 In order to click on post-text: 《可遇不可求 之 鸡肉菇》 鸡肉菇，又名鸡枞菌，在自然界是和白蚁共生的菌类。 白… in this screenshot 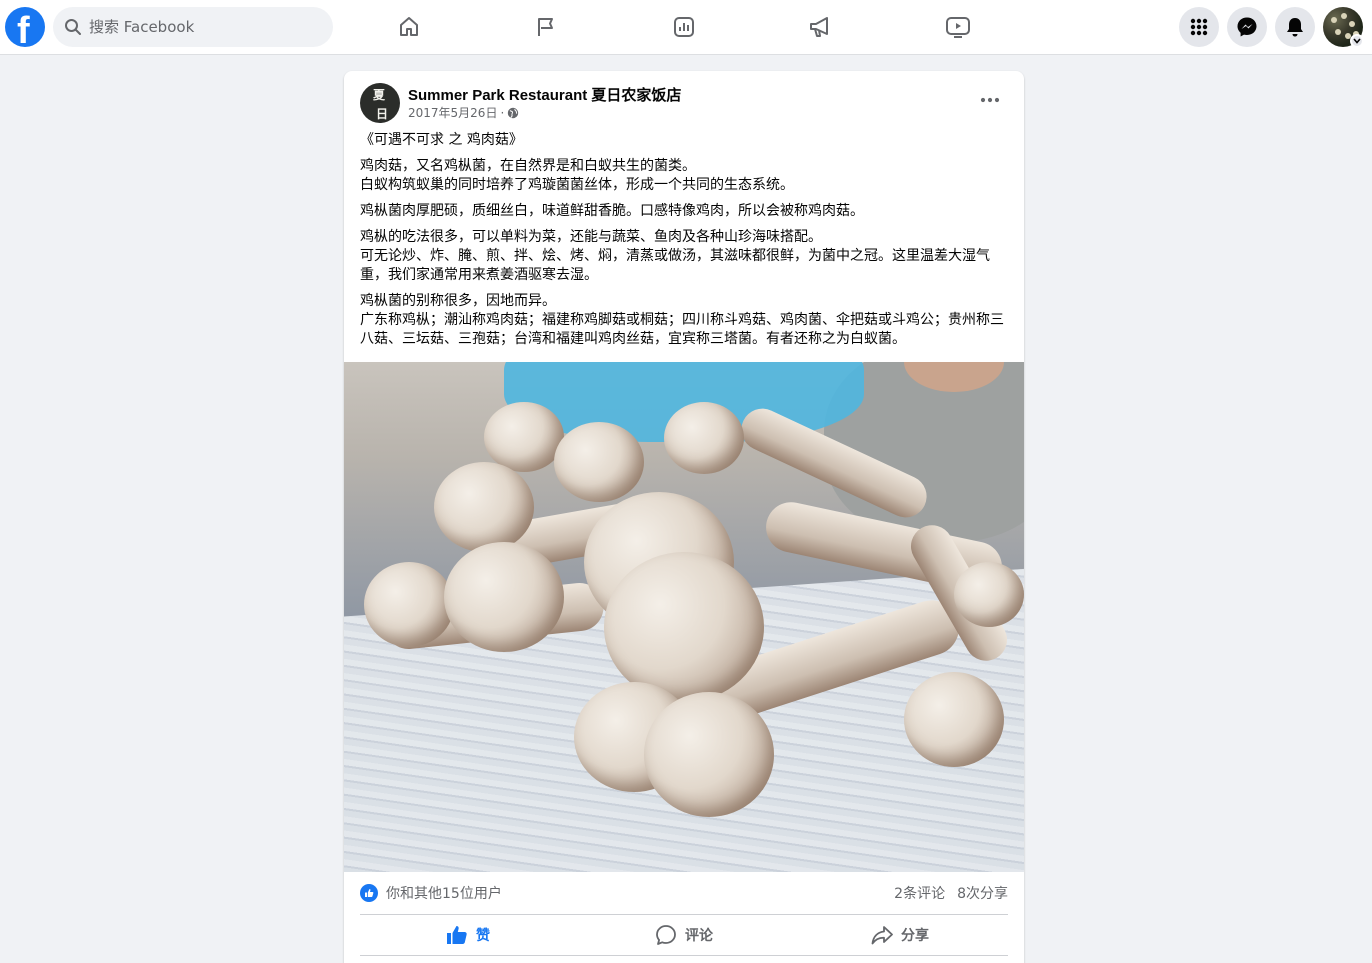, I will do `click(685, 243)`.